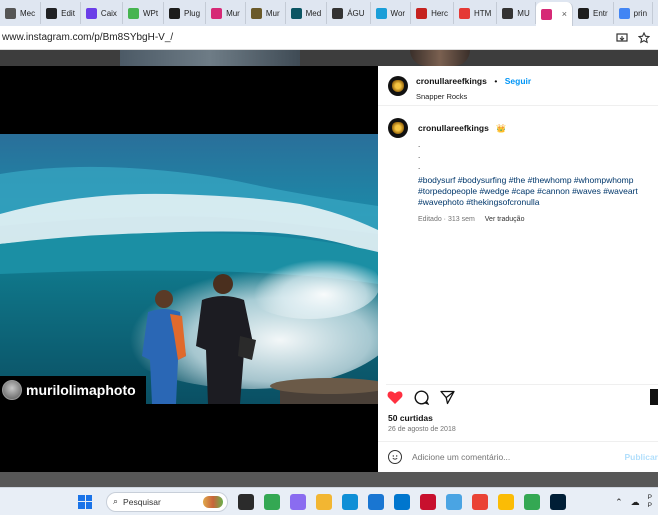 The width and height of the screenshot is (658, 515). Describe the element at coordinates (506, 501) in the screenshot. I see `chrome-profile-2-icon` at that location.